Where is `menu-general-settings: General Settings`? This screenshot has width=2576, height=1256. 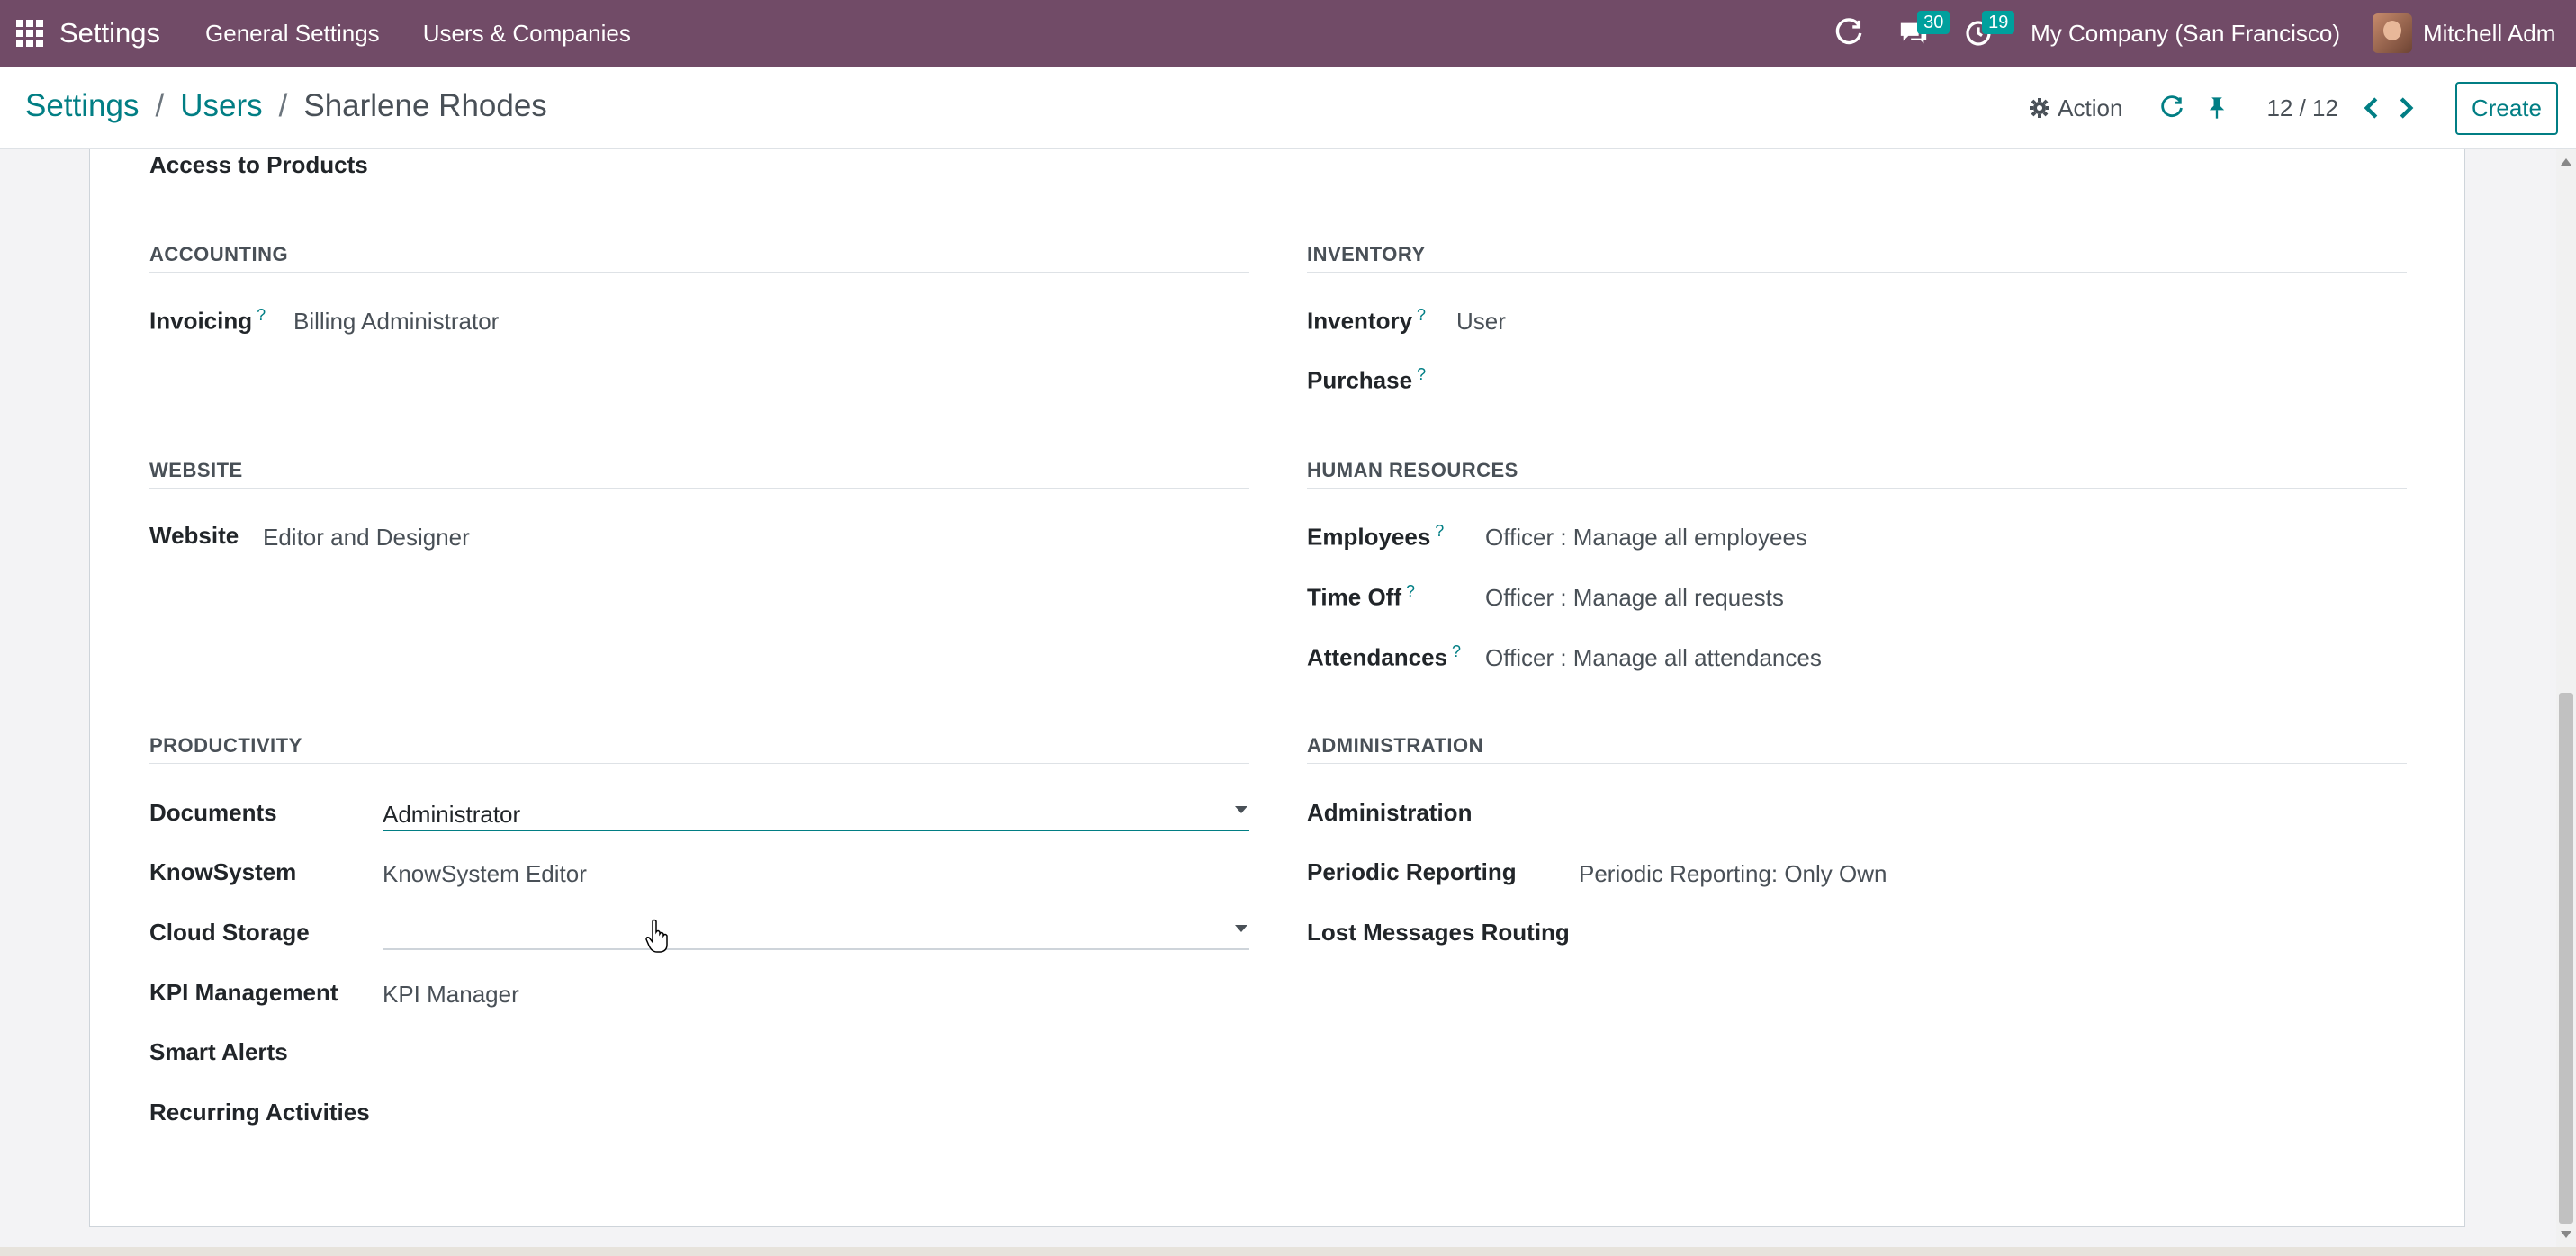 menu-general-settings: General Settings is located at coordinates (292, 34).